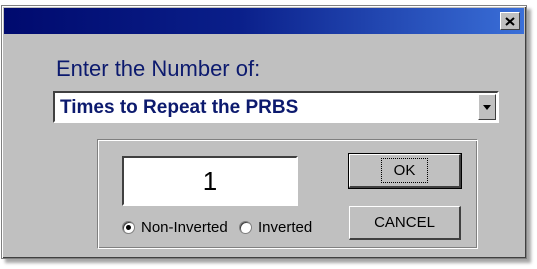 This screenshot has height=269, width=537. I want to click on close-icon, so click(510, 21).